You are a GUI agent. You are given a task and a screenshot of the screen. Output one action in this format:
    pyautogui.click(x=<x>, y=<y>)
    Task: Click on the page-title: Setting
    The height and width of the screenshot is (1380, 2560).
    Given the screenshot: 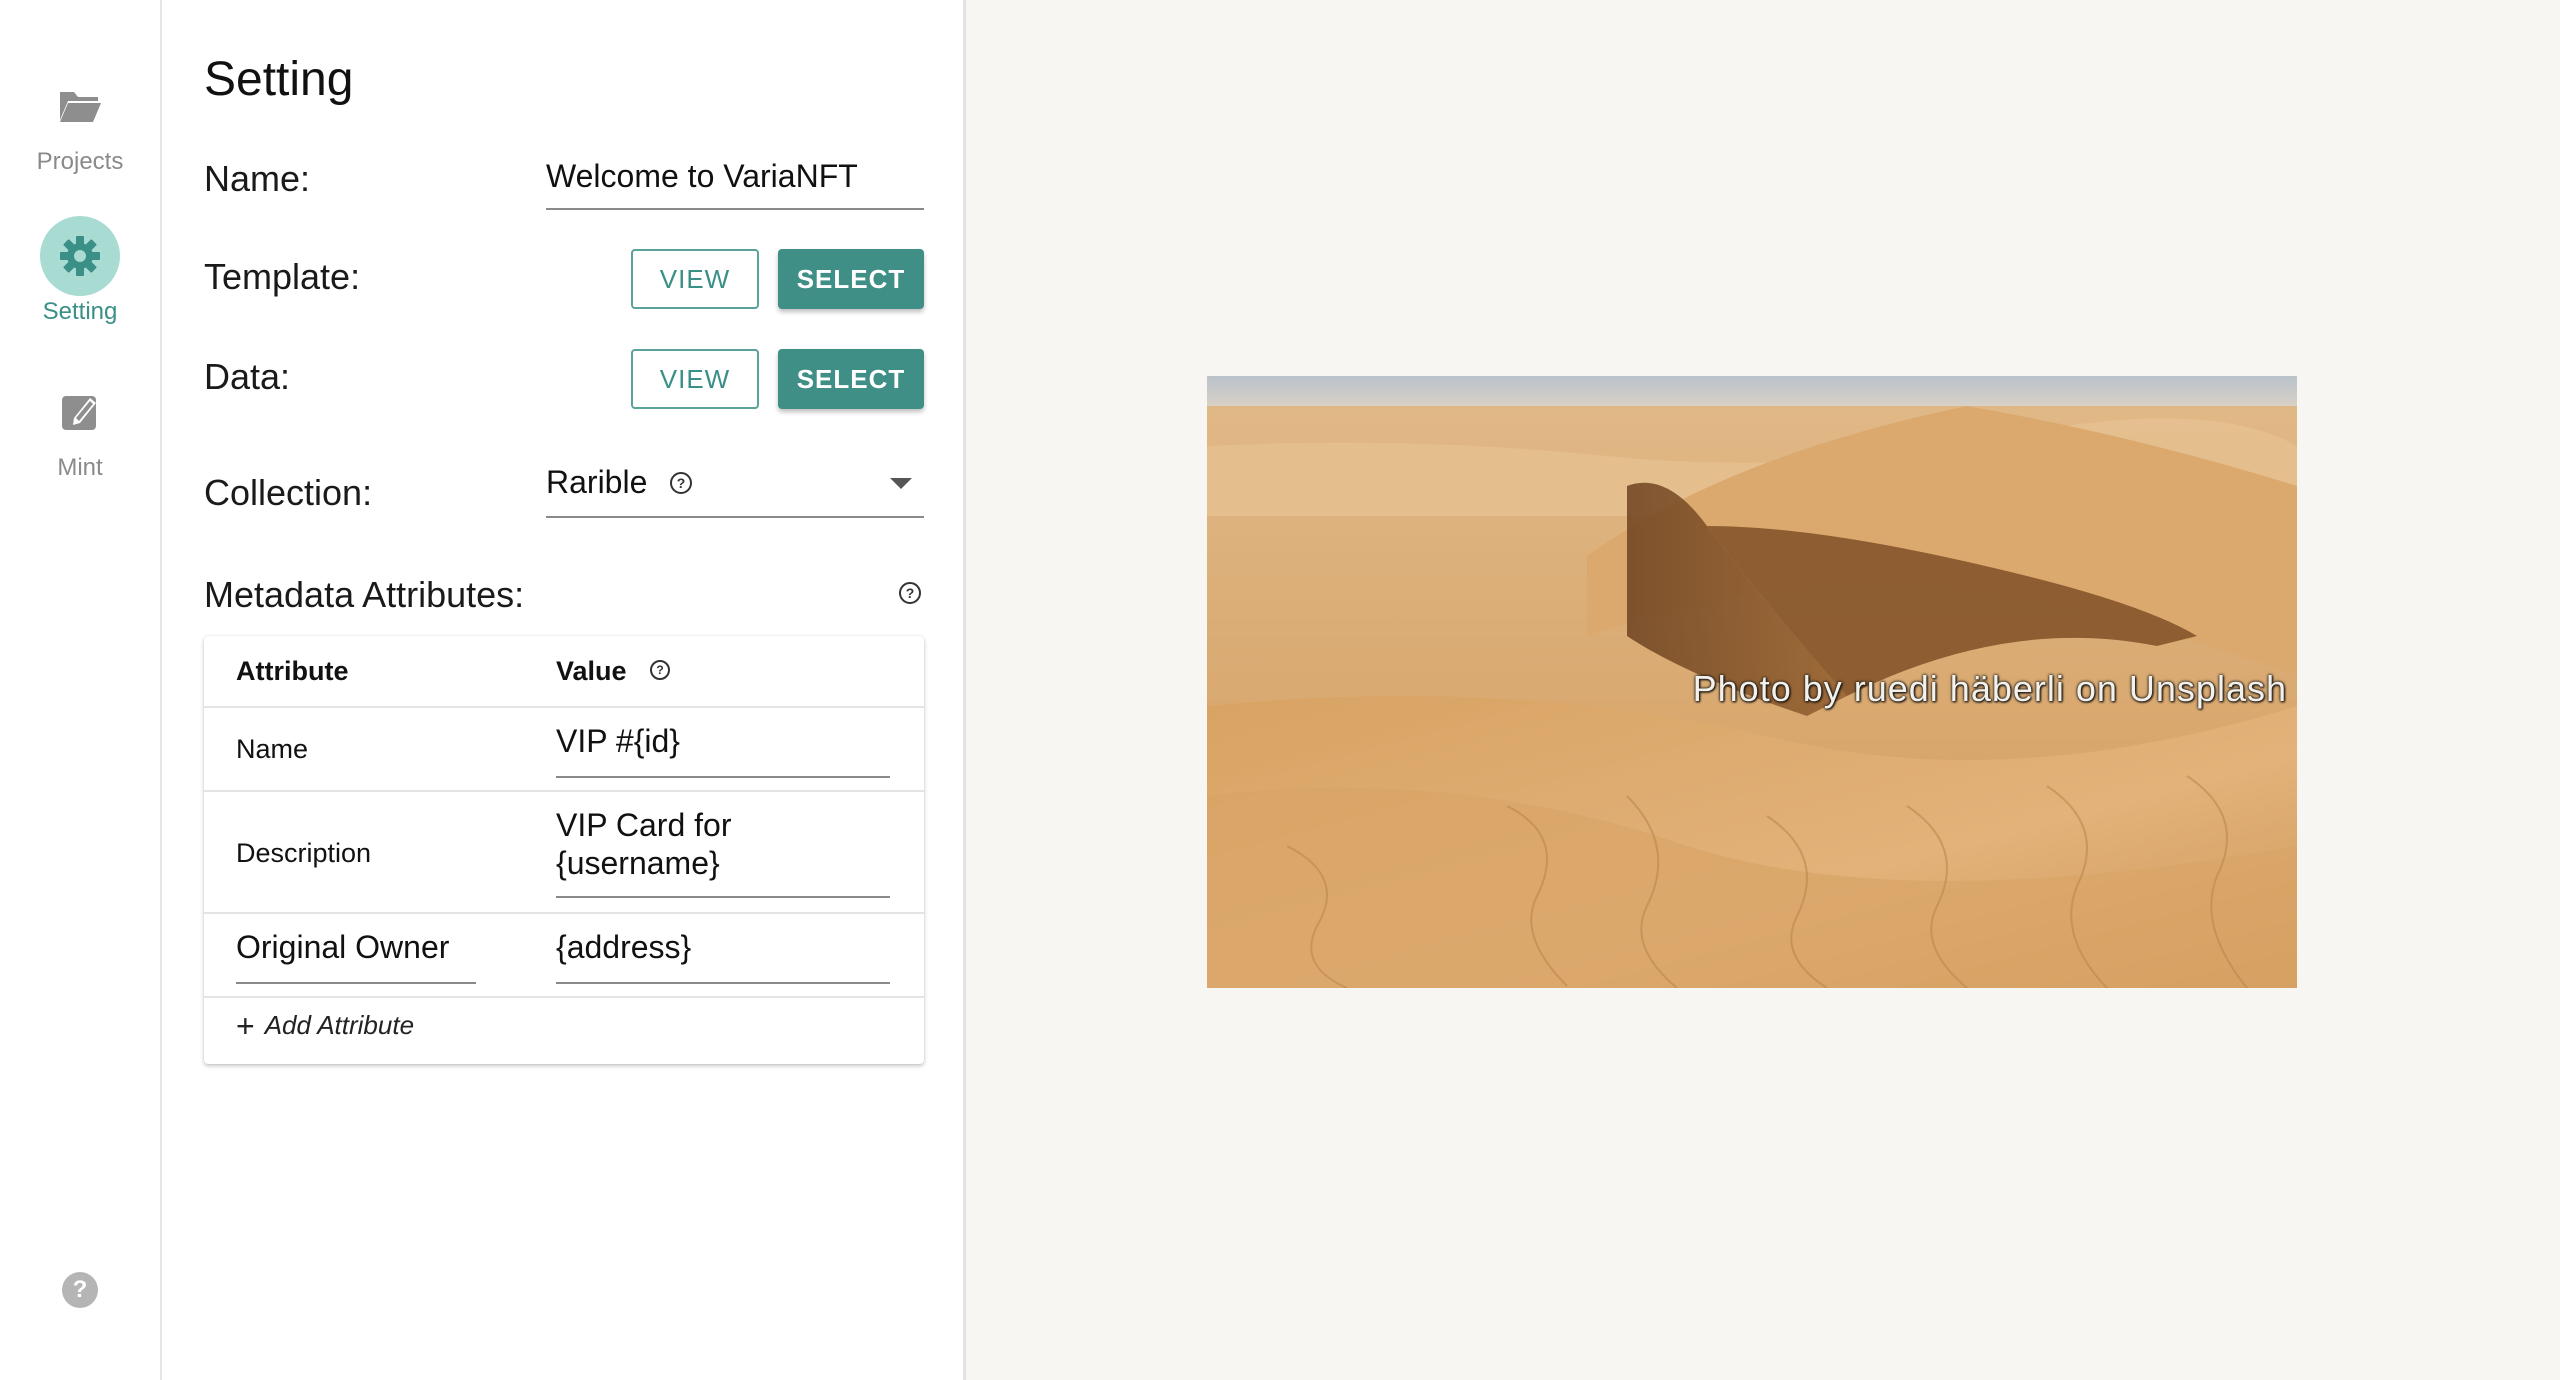 What is the action you would take?
    pyautogui.click(x=279, y=79)
    